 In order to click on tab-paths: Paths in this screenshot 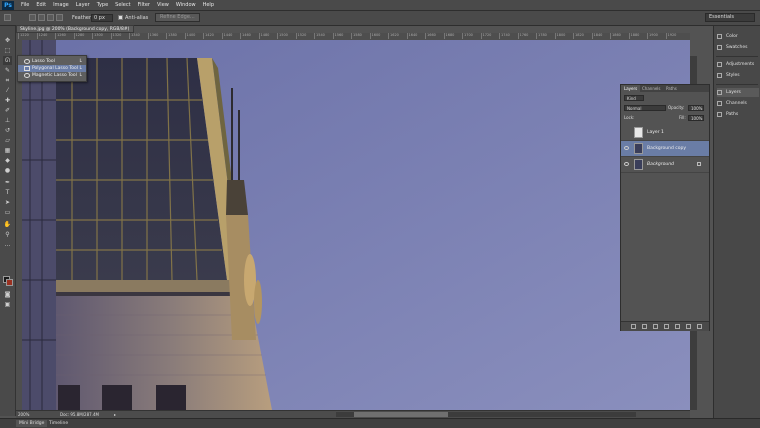, I will do `click(671, 88)`.